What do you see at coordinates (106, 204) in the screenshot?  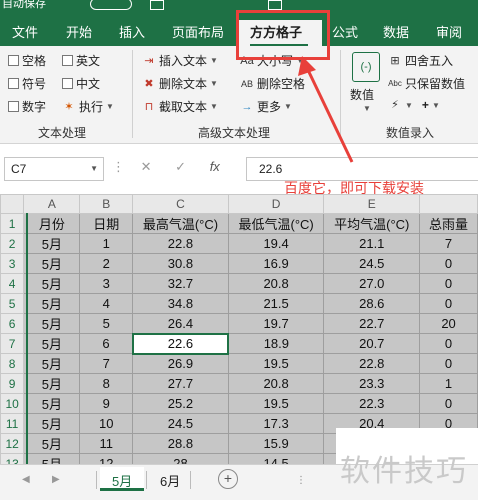 I see `column-header: B` at bounding box center [106, 204].